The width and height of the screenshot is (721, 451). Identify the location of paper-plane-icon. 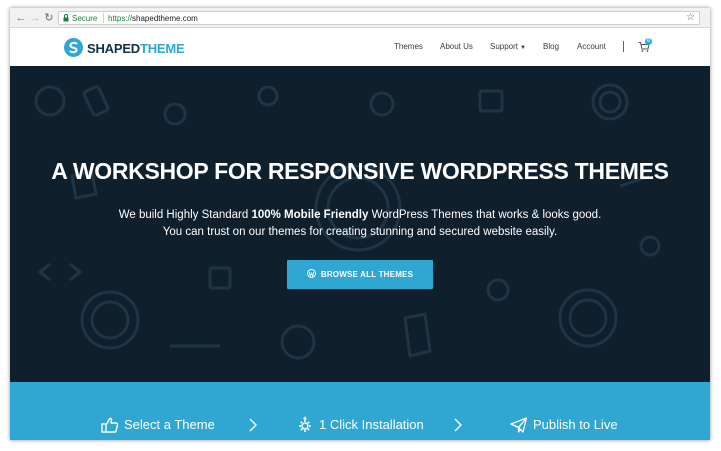
(519, 425).